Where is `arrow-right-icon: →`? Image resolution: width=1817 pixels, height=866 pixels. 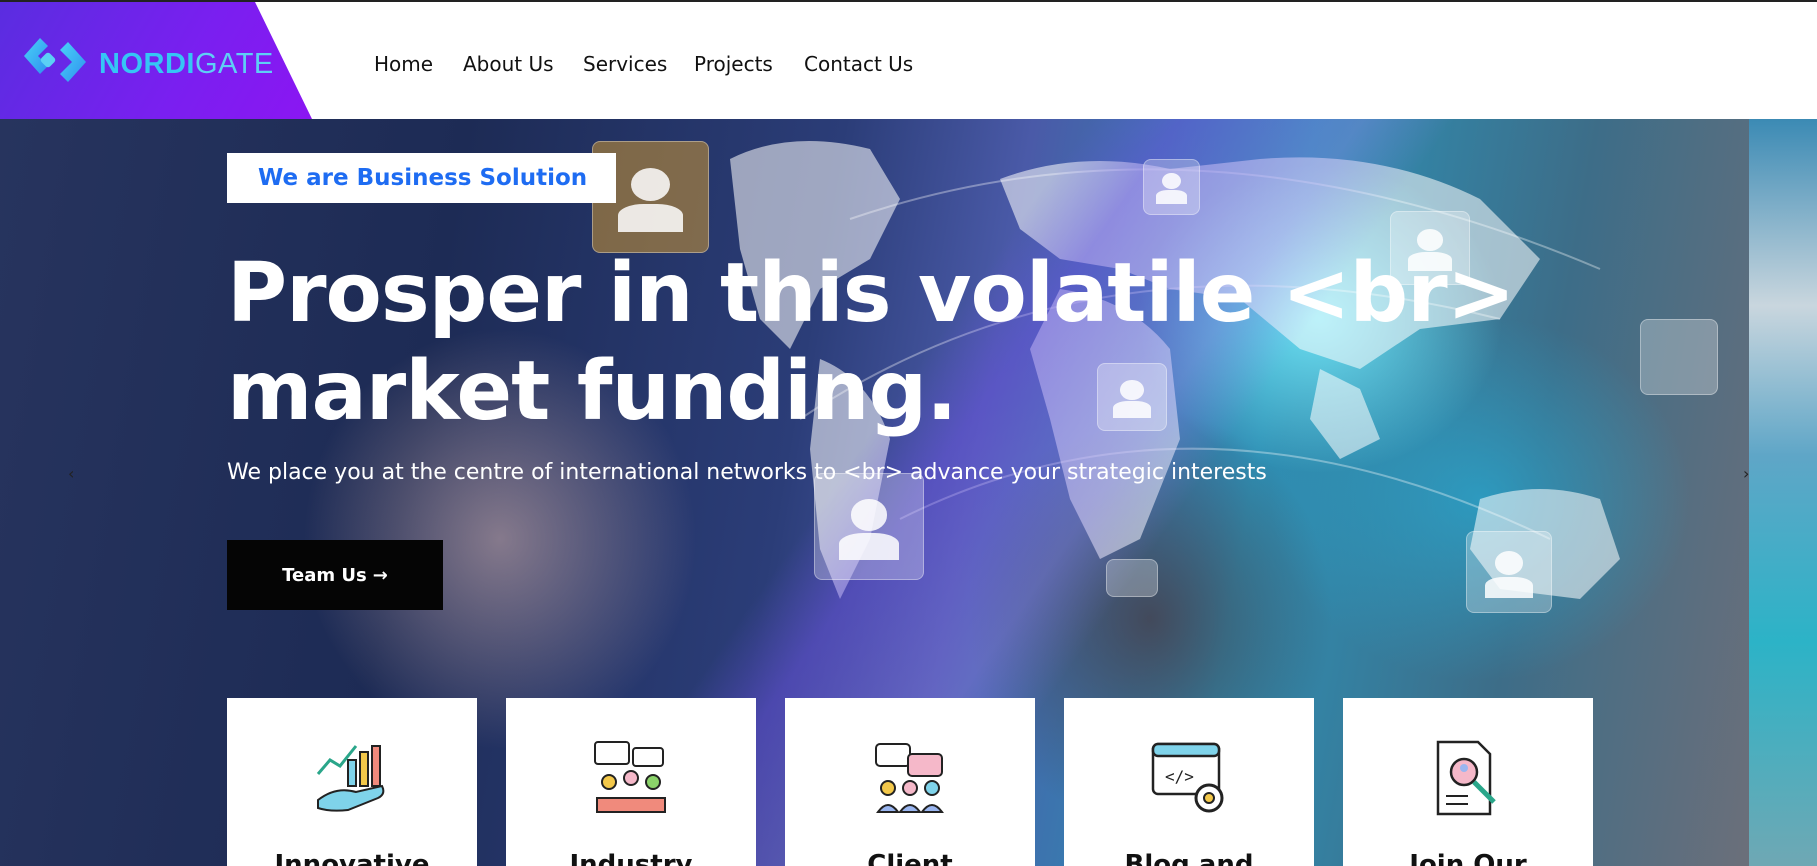
arrow-right-icon: → is located at coordinates (380, 575).